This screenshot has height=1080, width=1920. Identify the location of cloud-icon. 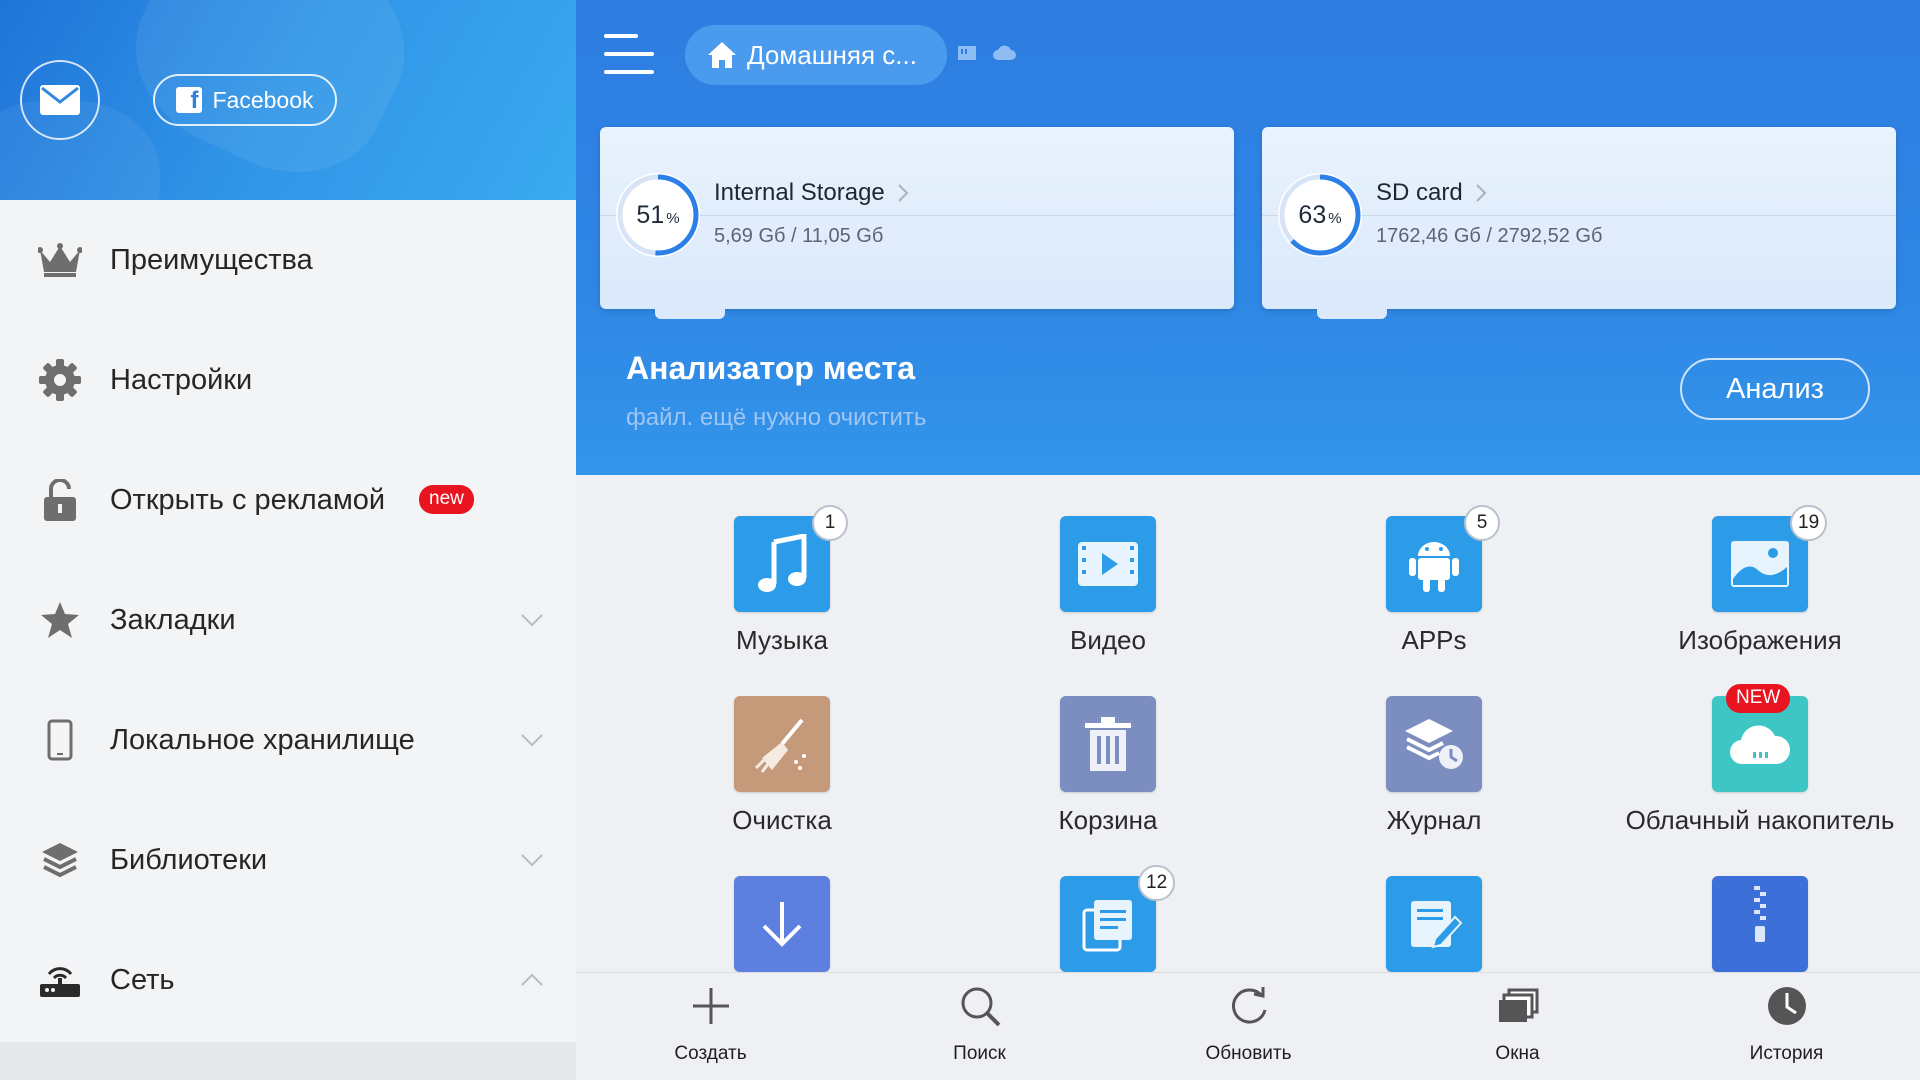
(1004, 53).